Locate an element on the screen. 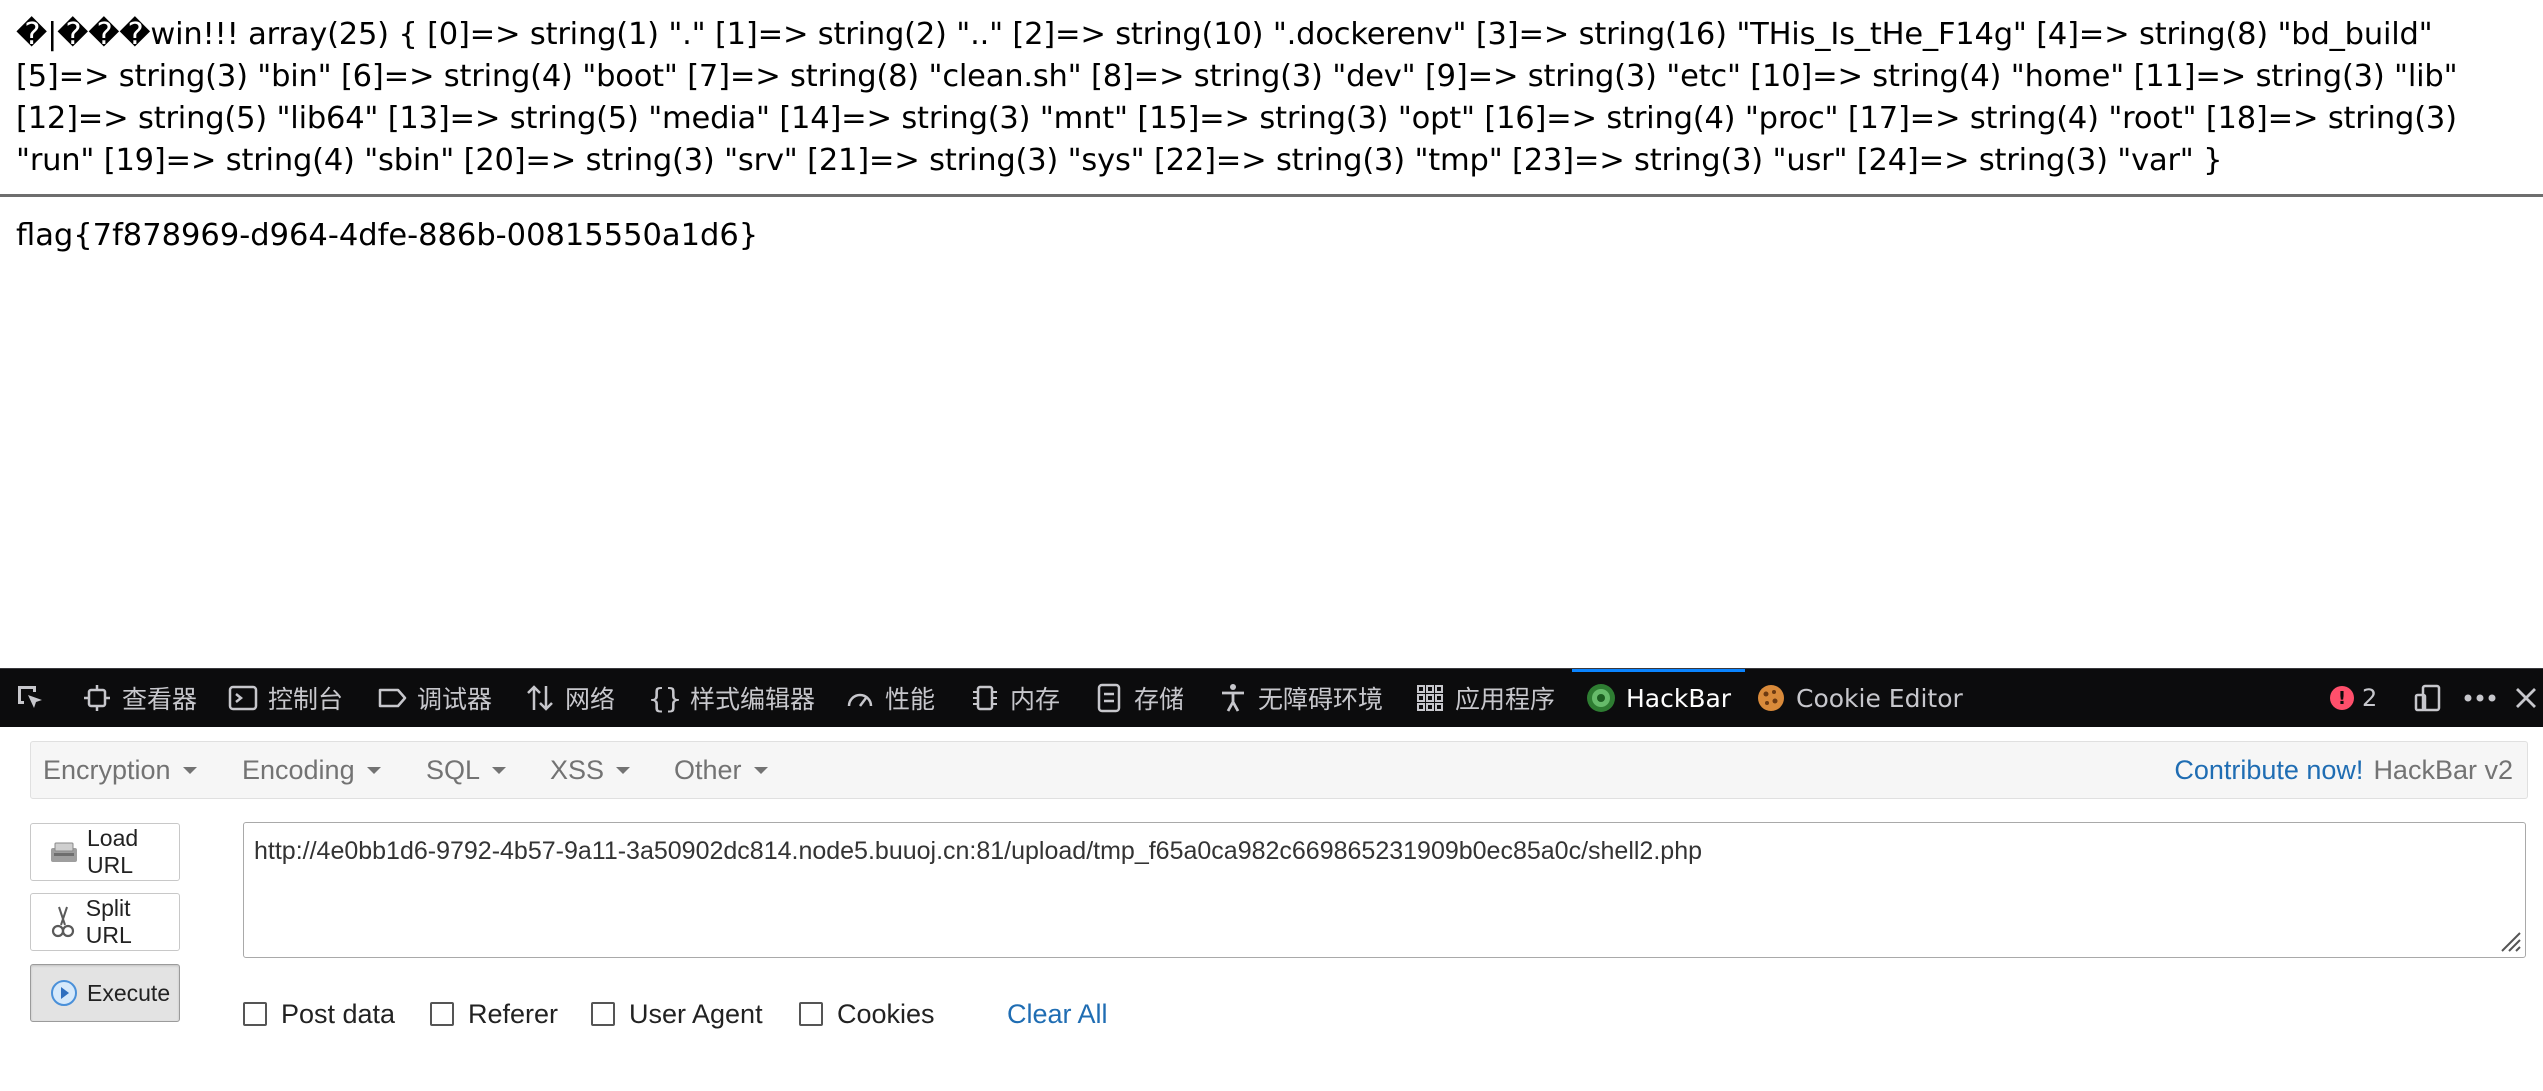 Image resolution: width=2543 pixels, height=1091 pixels. responsive-design-icon is located at coordinates (2428, 698).